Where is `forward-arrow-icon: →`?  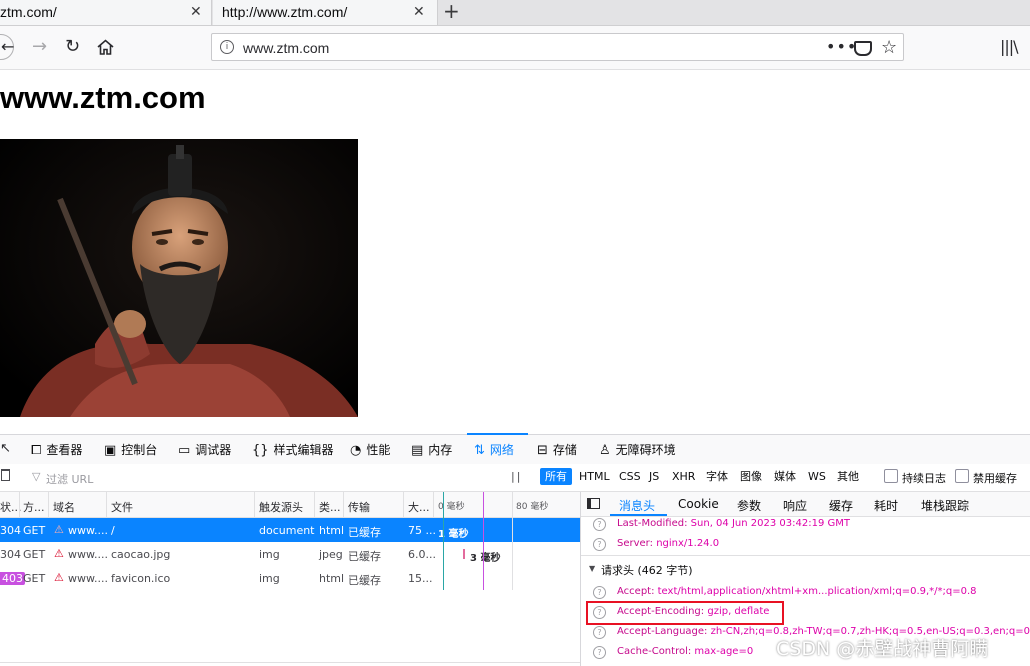
forward-arrow-icon: → is located at coordinates (39, 46).